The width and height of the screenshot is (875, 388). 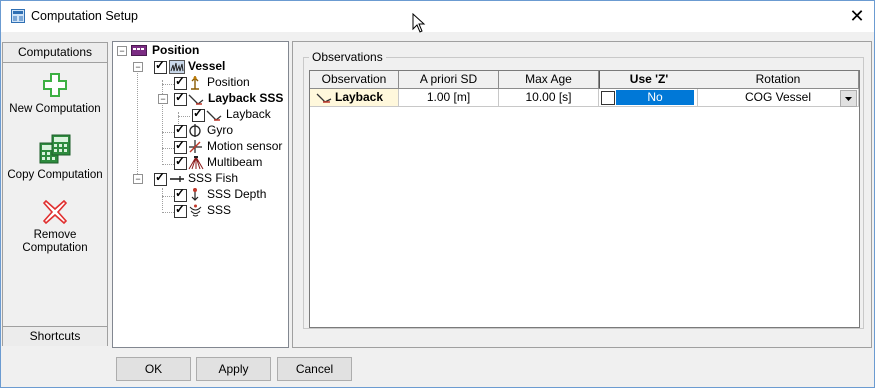 I want to click on plus-icon, so click(x=55, y=85).